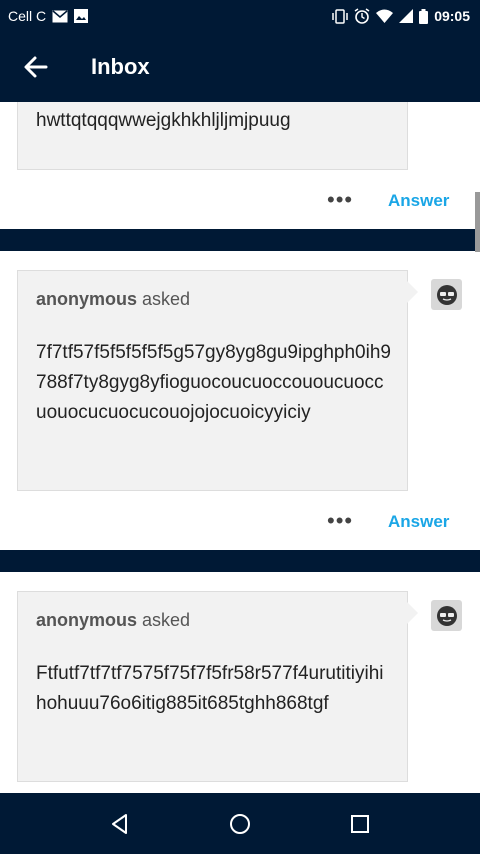 The height and width of the screenshot is (854, 480). I want to click on question-card: hwttqtqqqwwejgkhkhljljmjpuug, so click(212, 136).